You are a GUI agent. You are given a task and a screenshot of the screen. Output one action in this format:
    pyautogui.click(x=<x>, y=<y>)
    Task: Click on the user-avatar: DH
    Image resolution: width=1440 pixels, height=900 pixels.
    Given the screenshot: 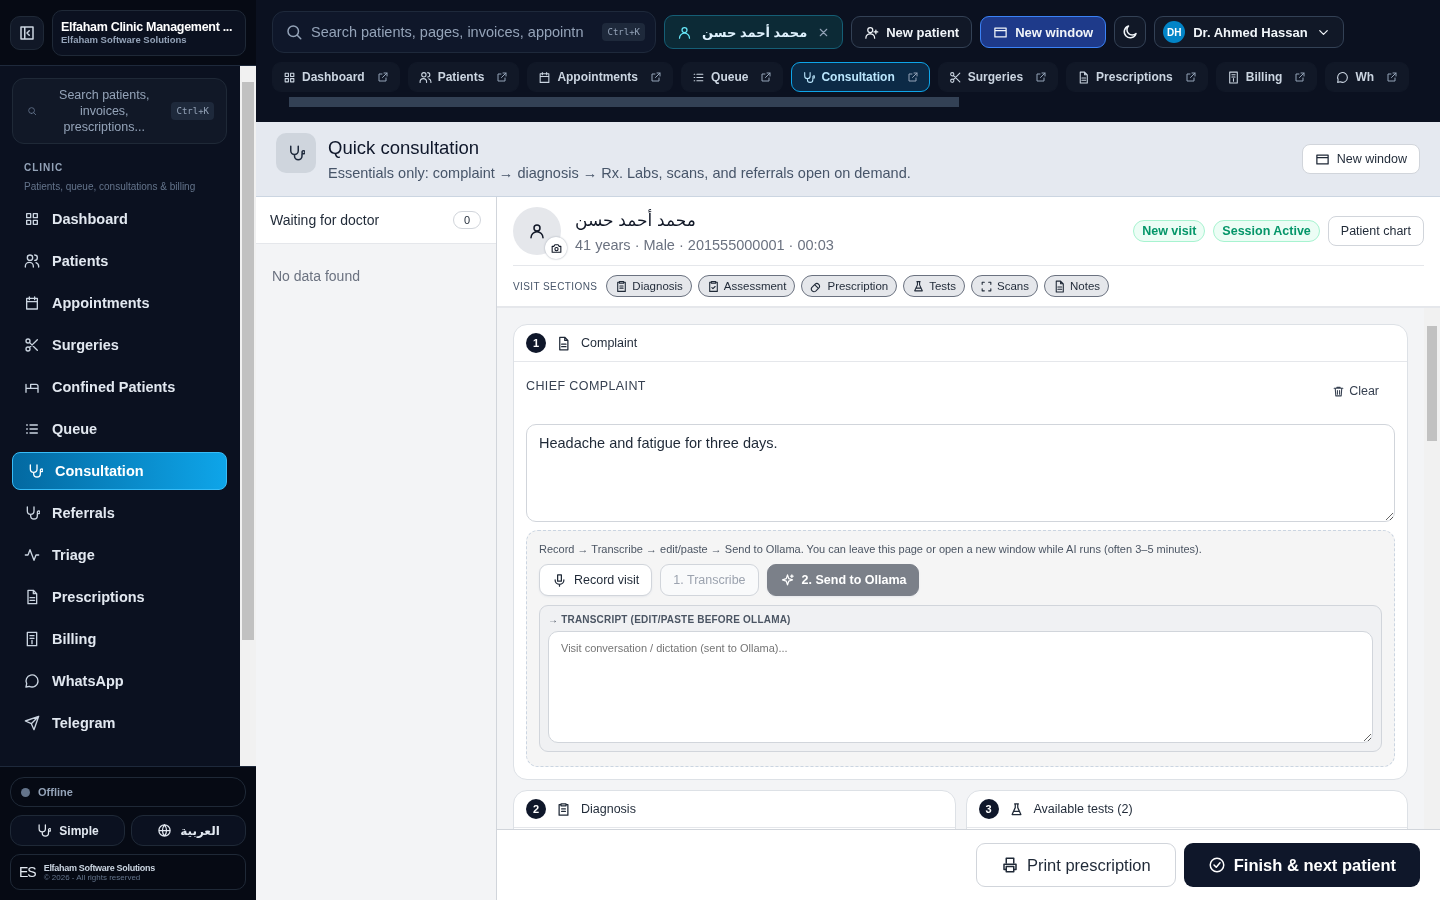 What is the action you would take?
    pyautogui.click(x=1174, y=32)
    